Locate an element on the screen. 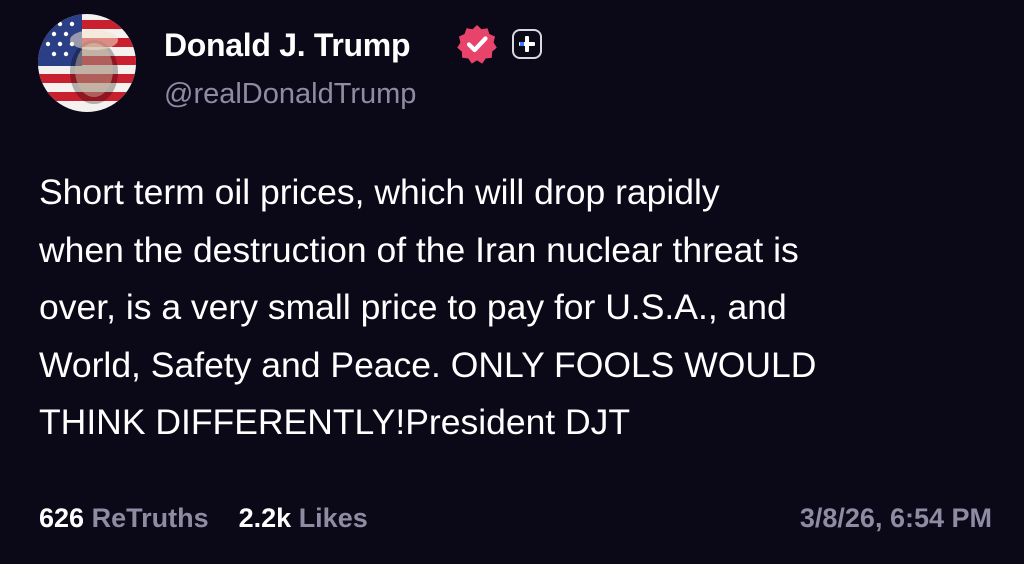 The width and height of the screenshot is (1024, 564). post-stats: 626 ReTruths 2.2k Likes is located at coordinates (203, 518).